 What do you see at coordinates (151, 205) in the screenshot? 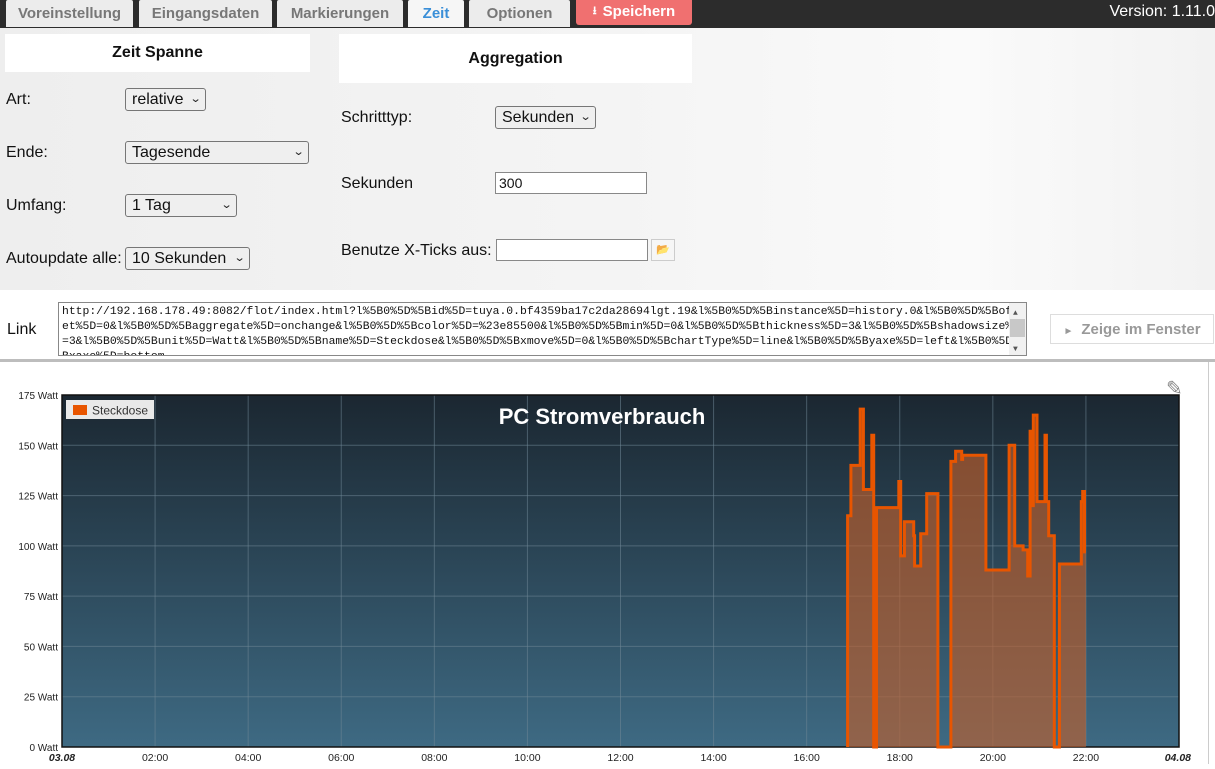
I see `umfang-select-value: 1 Tag` at bounding box center [151, 205].